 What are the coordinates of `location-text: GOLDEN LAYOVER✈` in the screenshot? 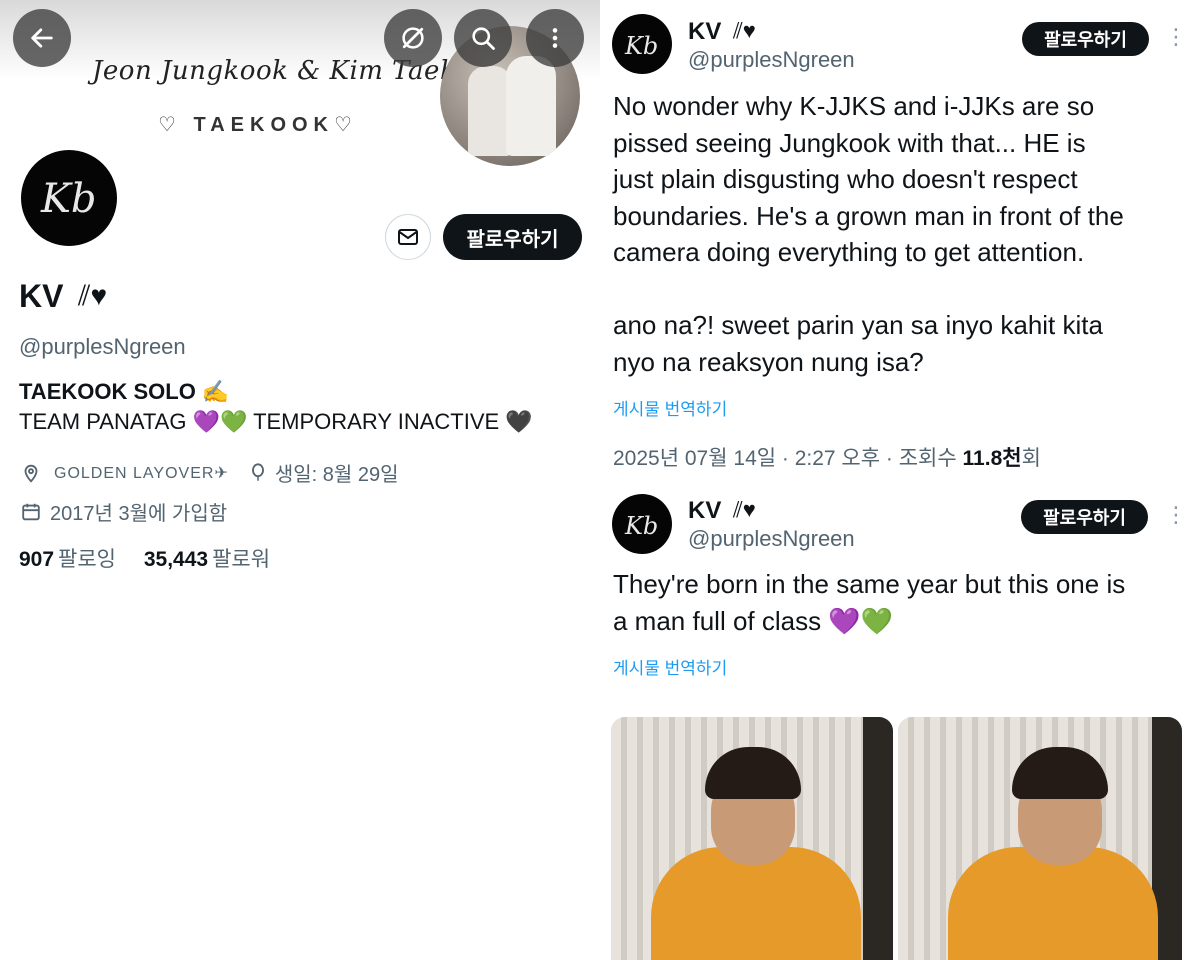 It's located at (141, 473).